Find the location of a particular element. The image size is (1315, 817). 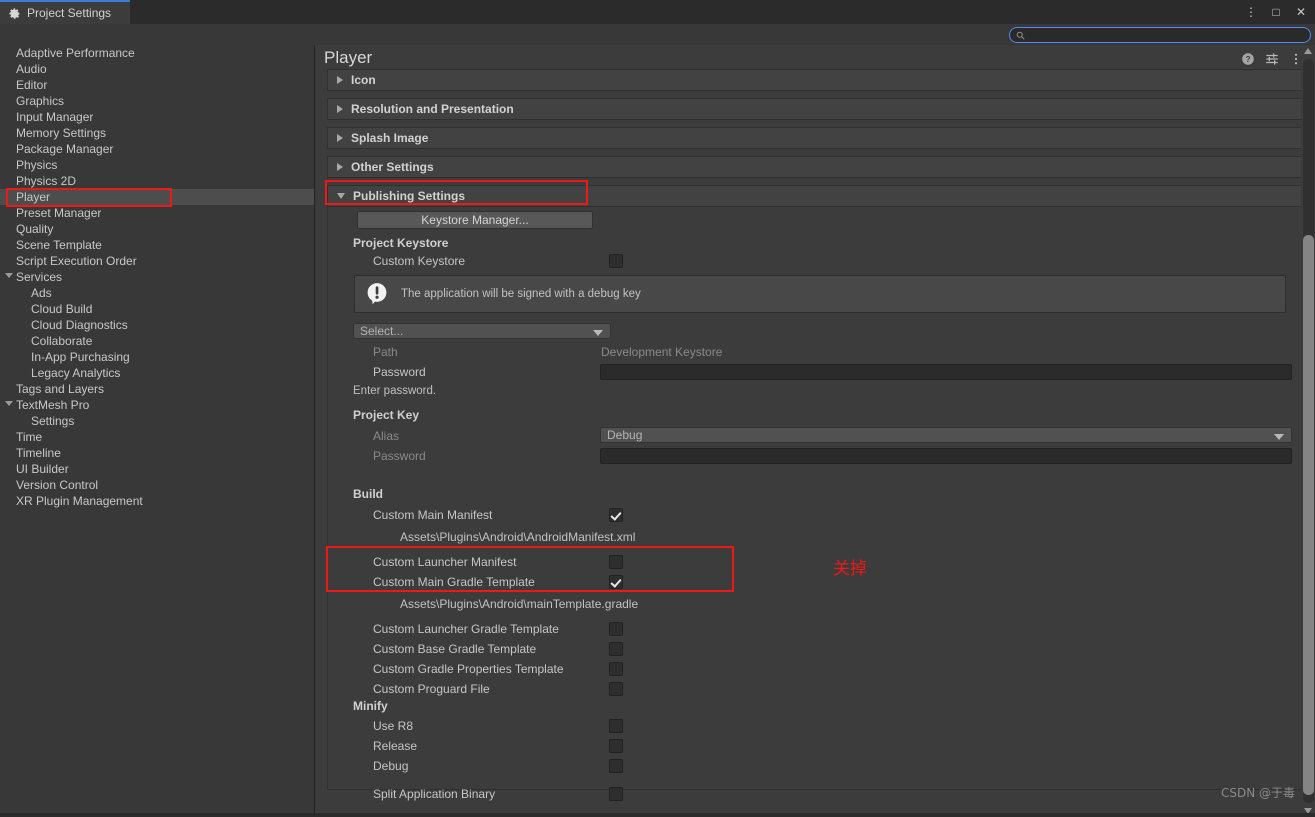

custom-gradle-properties-template-checkbox is located at coordinates (616, 669).